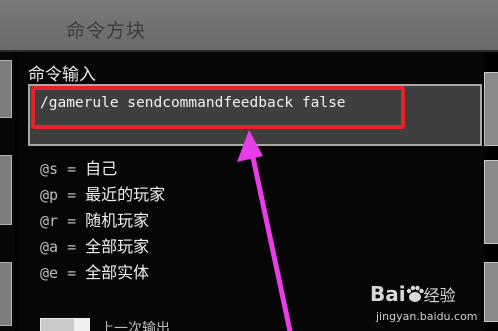 The image size is (498, 331). I want to click on baidu-watermark: Bai 经验 jingyan.baidu.com, so click(432, 304).